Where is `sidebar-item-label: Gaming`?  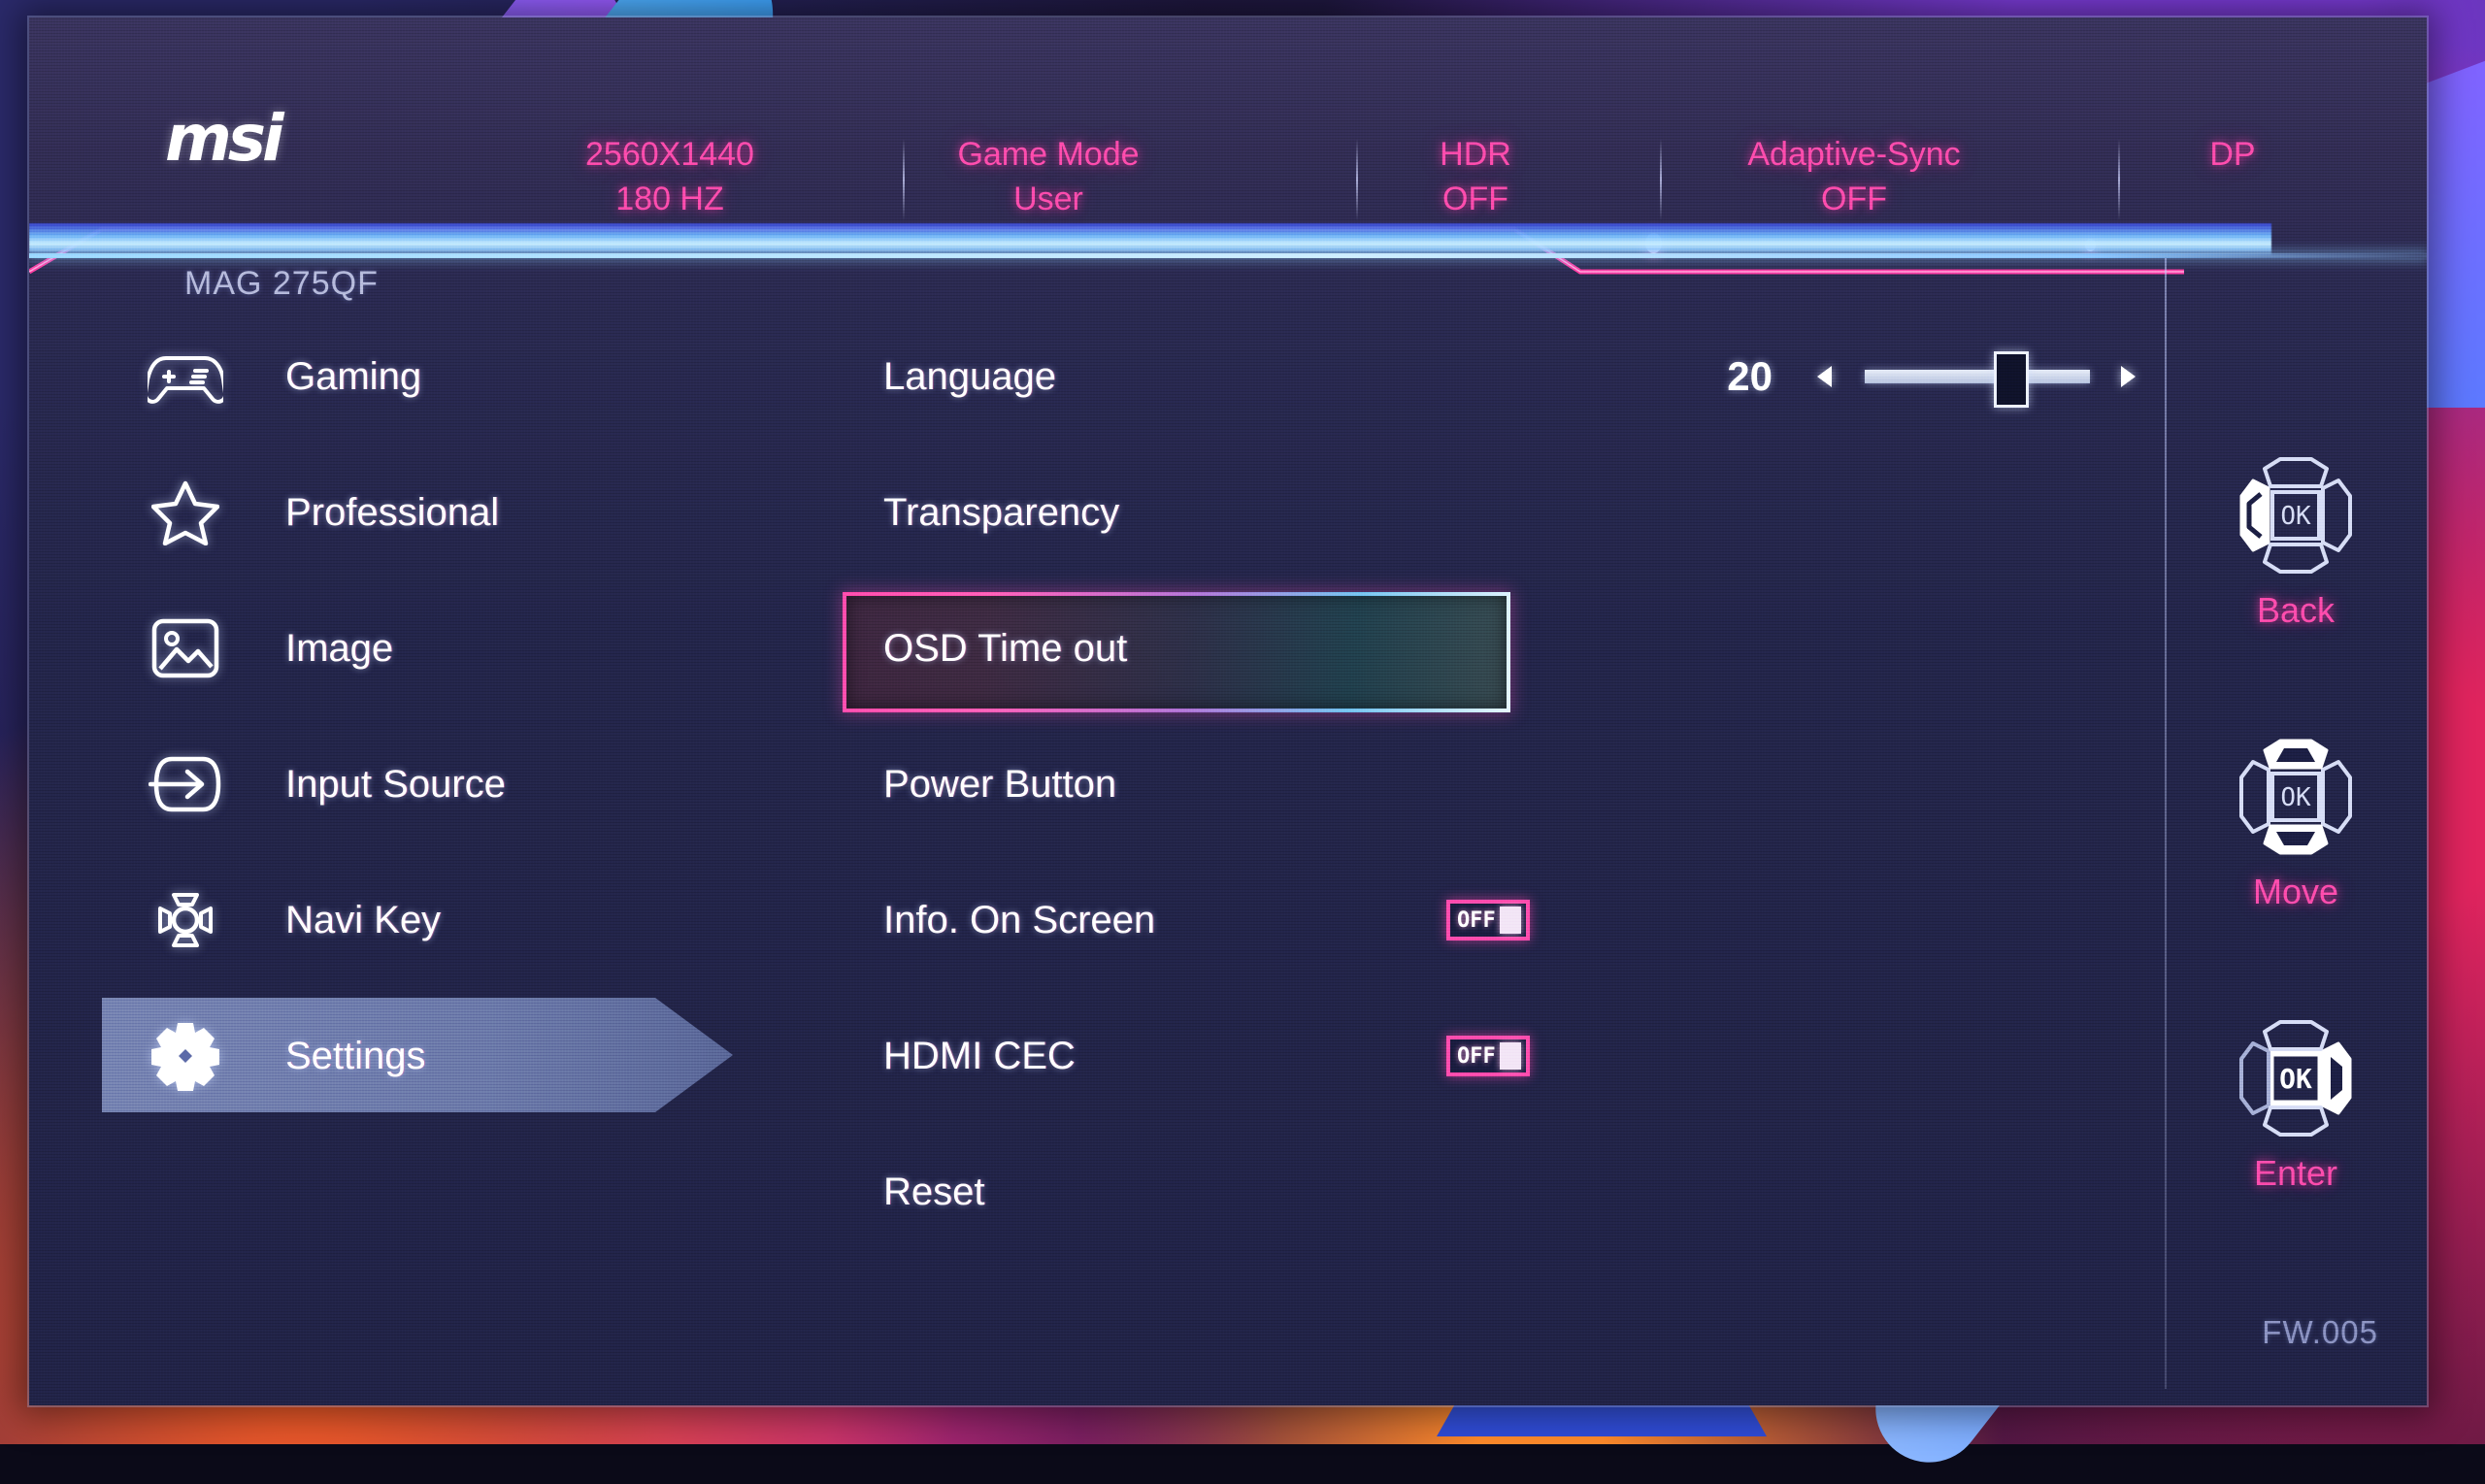 sidebar-item-label: Gaming is located at coordinates (353, 377).